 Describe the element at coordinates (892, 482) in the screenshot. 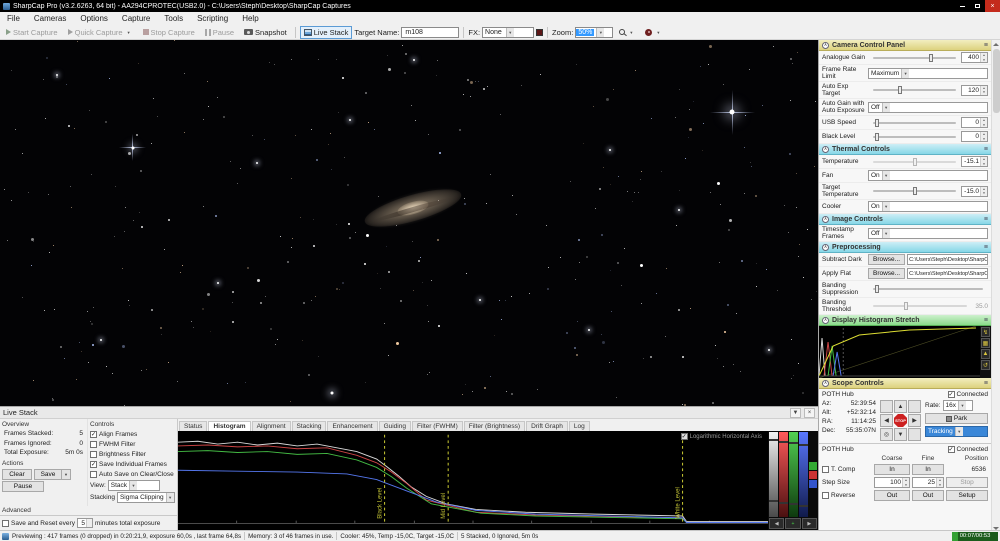

I see `coarse-step-input: 100` at that location.